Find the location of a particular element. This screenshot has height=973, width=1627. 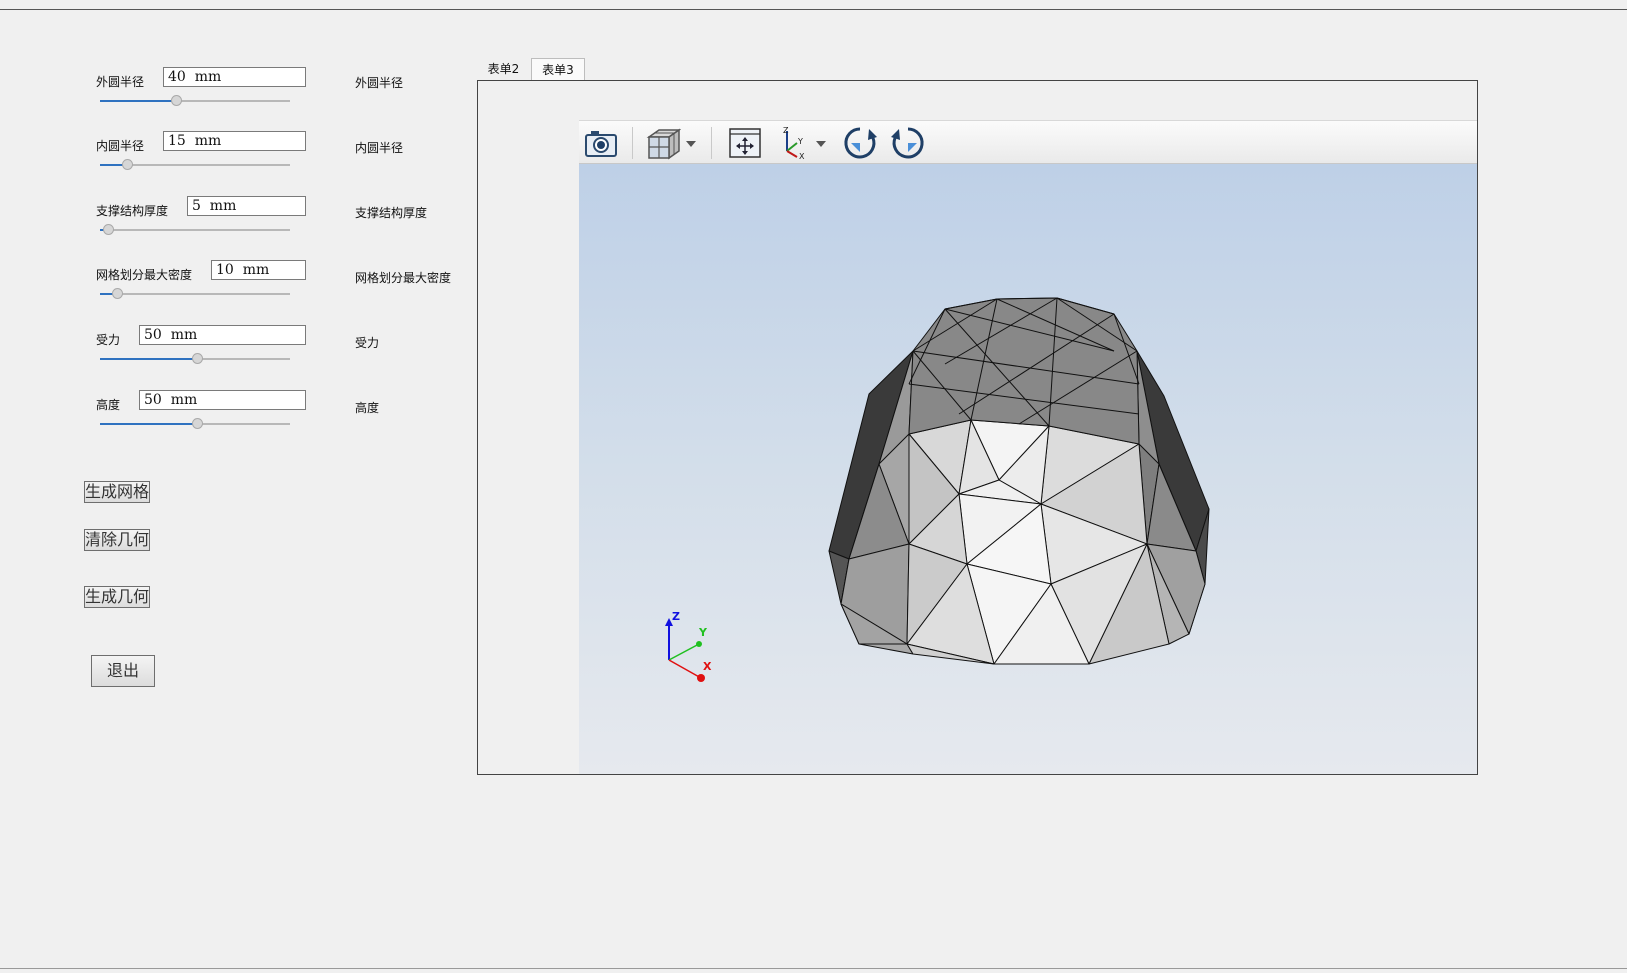

svg-text: Z is located at coordinates (786, 130).